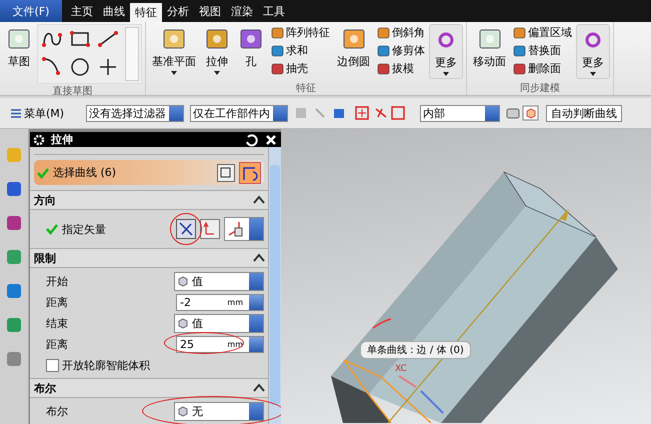 Image resolution: width=651 pixels, height=424 pixels. Describe the element at coordinates (271, 139) in the screenshot. I see `close-icon` at that location.